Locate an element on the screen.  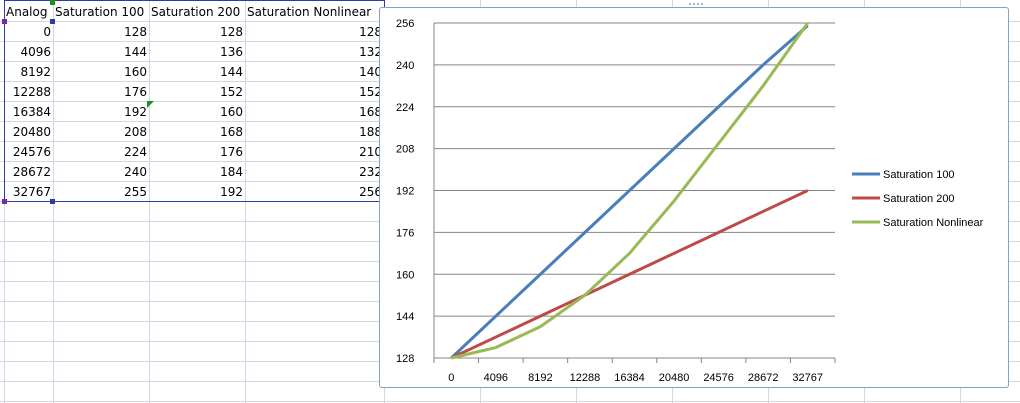
x-tick-label: 32767 is located at coordinates (807, 378).